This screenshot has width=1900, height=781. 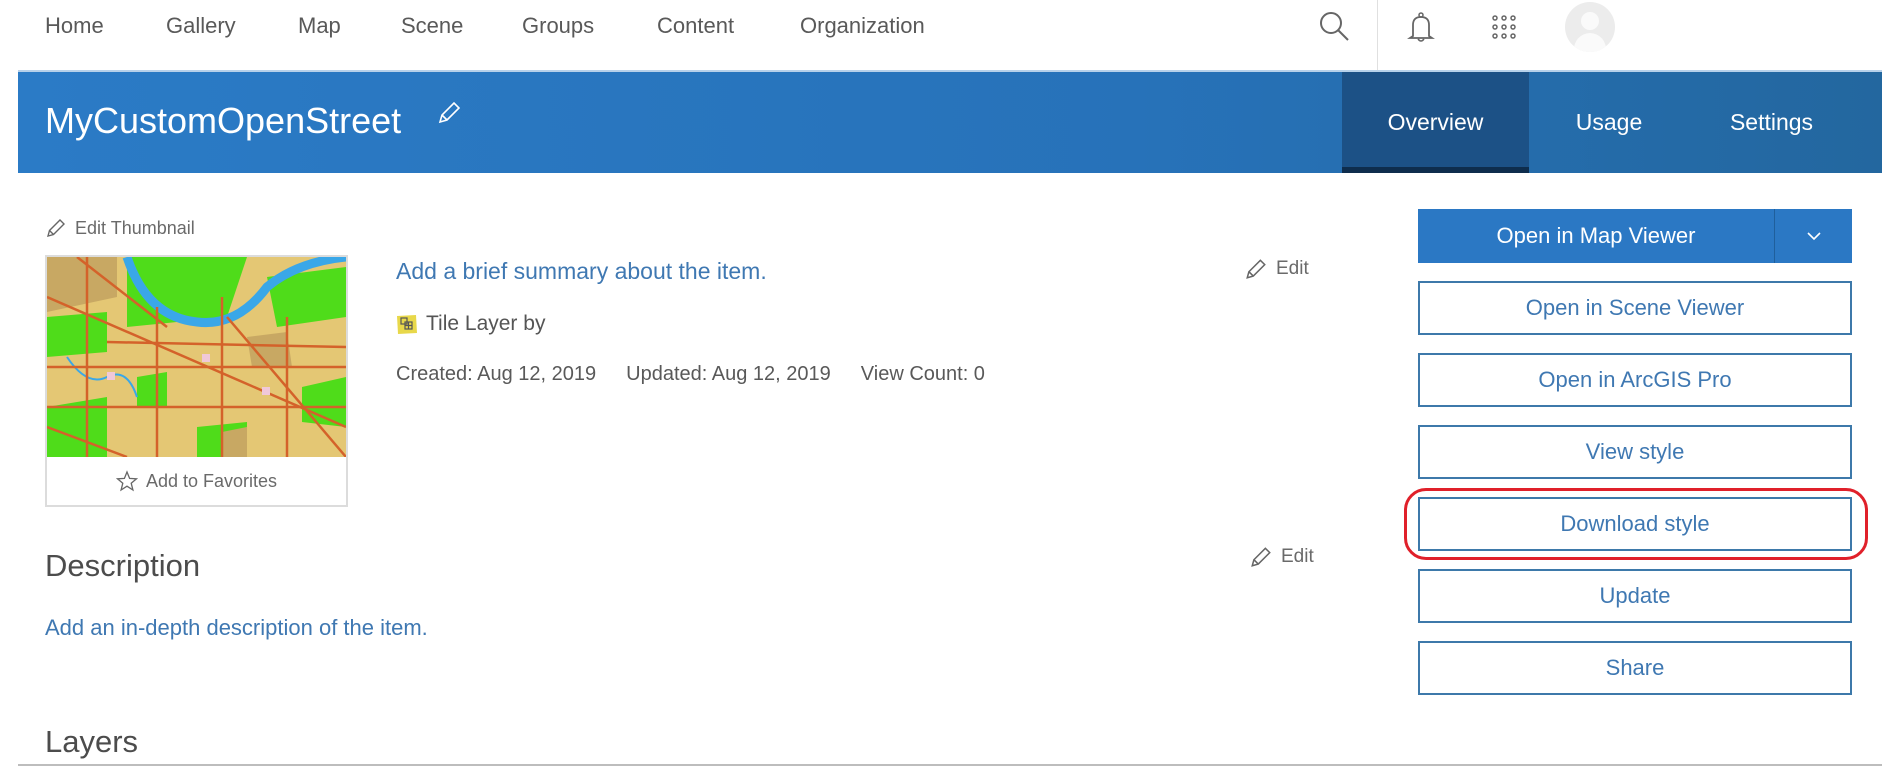 What do you see at coordinates (558, 26) in the screenshot?
I see `nav-groups: Groups` at bounding box center [558, 26].